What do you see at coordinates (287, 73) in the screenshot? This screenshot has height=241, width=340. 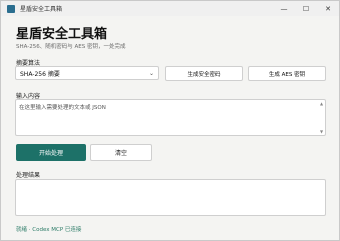 I see `generate-aes-key-button: 生成 AES 密钥` at bounding box center [287, 73].